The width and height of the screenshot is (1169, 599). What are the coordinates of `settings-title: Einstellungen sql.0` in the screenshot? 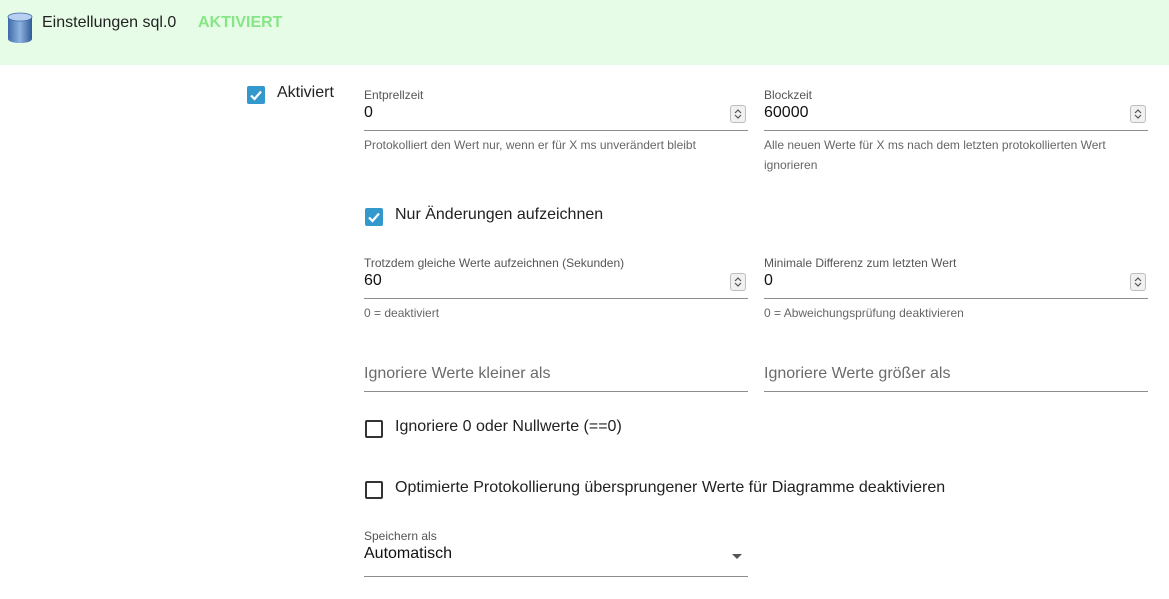 It's located at (109, 22).